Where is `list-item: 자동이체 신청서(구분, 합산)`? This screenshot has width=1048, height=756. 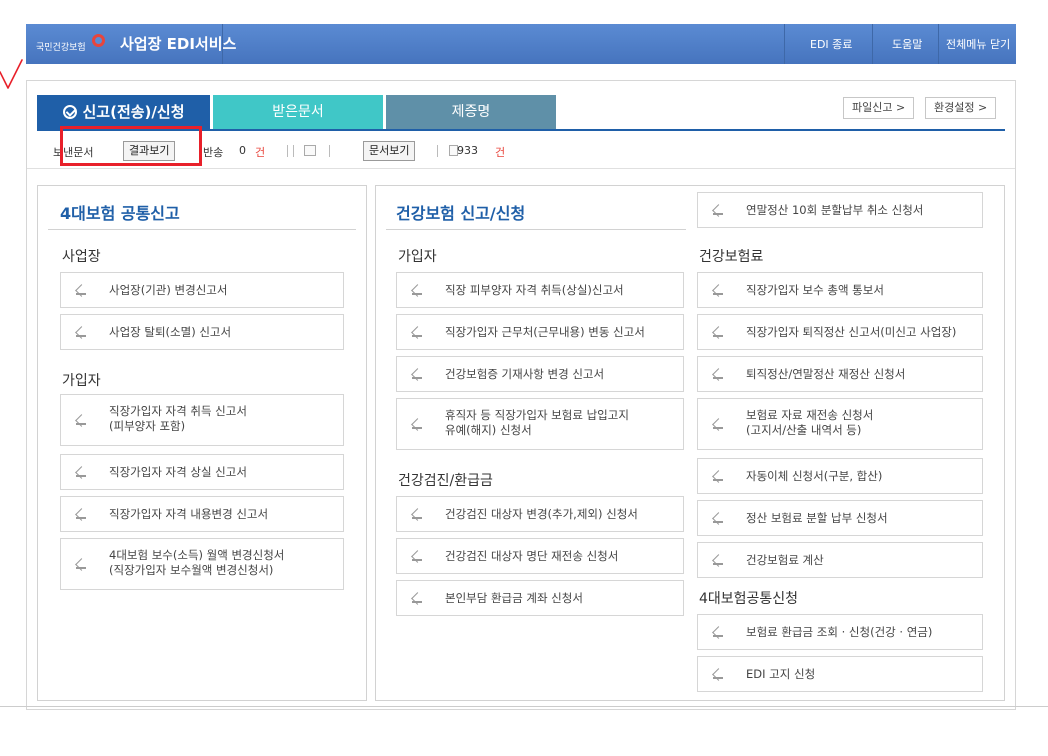
list-item: 자동이체 신청서(구분, 합산) is located at coordinates (840, 476).